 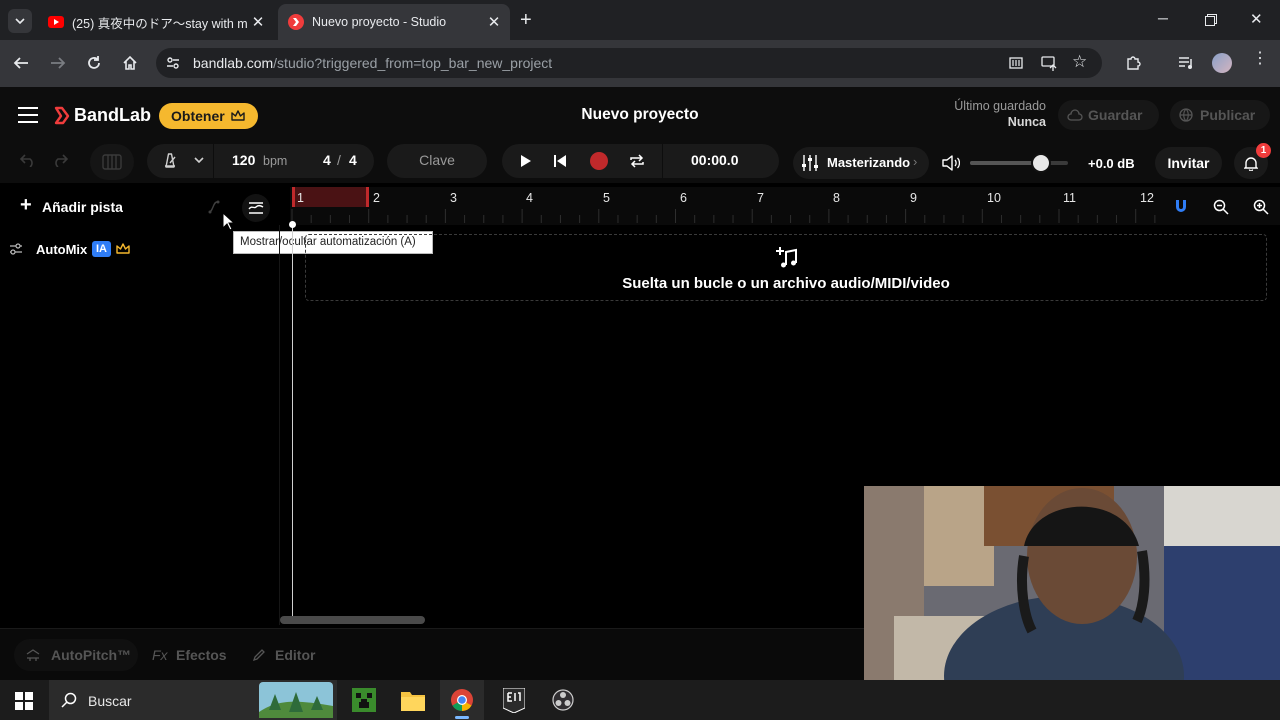 What do you see at coordinates (56, 22) in the screenshot?
I see `youtube-icon` at bounding box center [56, 22].